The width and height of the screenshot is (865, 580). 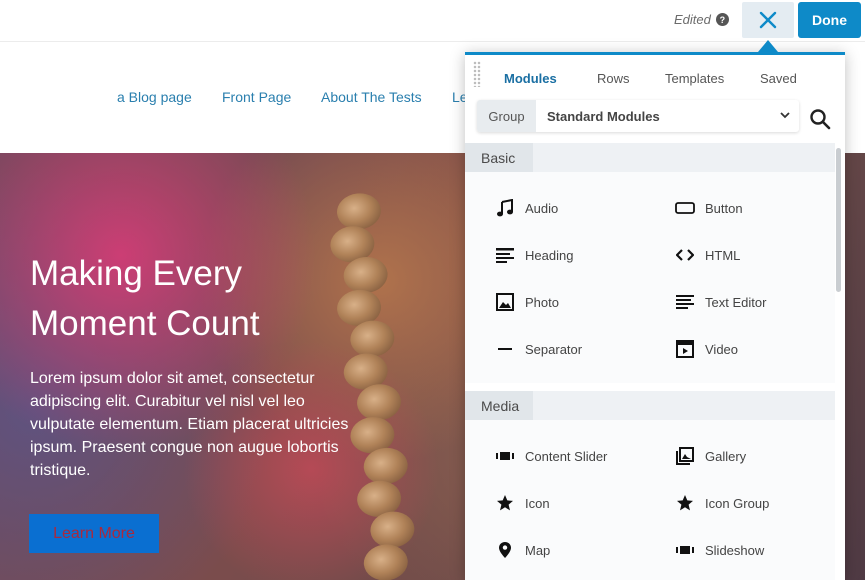 What do you see at coordinates (785, 115) in the screenshot?
I see `chevron-down-icon` at bounding box center [785, 115].